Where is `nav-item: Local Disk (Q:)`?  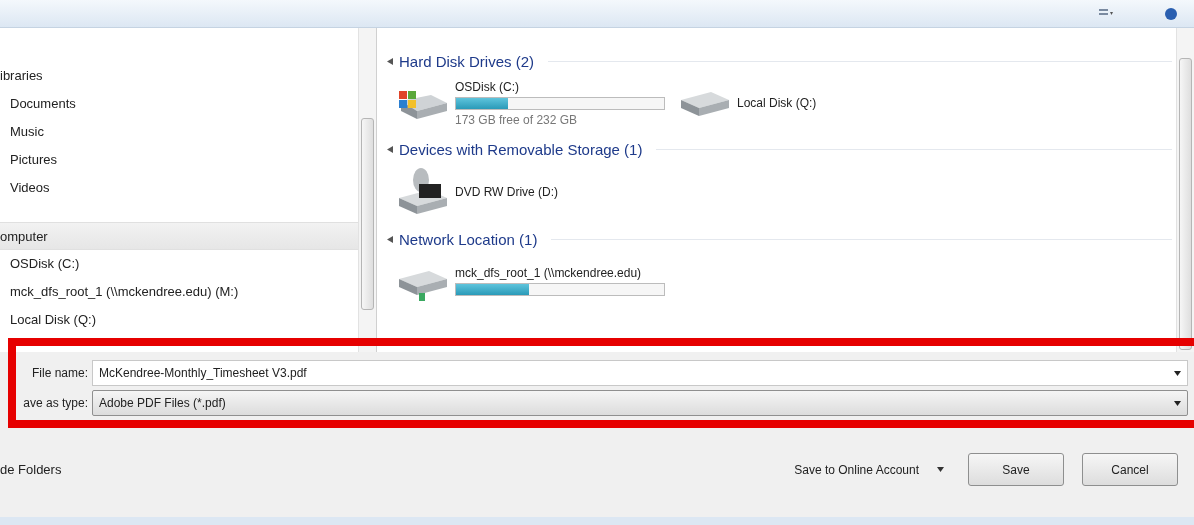 nav-item: Local Disk (Q:) is located at coordinates (179, 320).